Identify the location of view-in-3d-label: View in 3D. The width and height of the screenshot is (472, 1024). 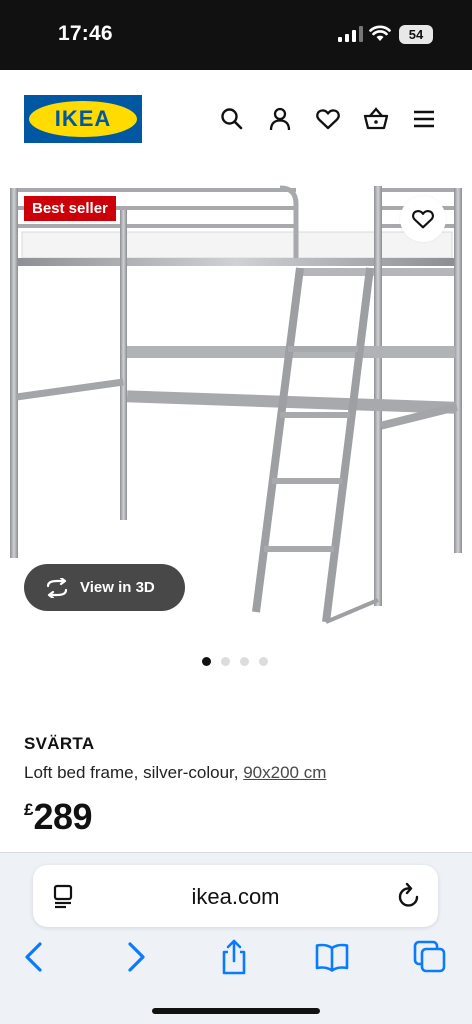
(117, 587).